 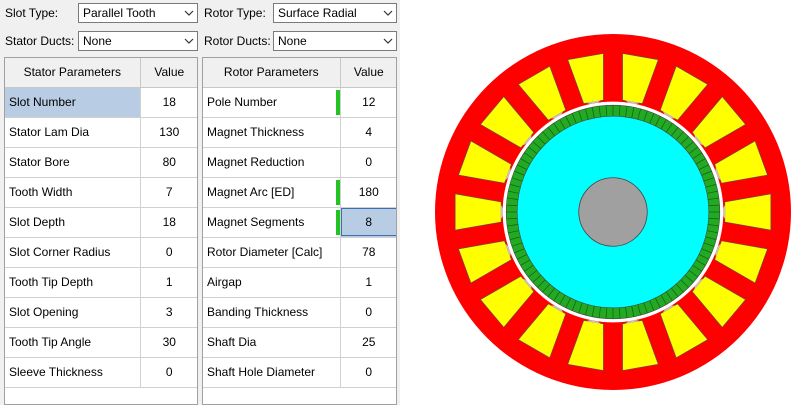 What do you see at coordinates (73, 222) in the screenshot?
I see `stator-param-name: Slot Depth` at bounding box center [73, 222].